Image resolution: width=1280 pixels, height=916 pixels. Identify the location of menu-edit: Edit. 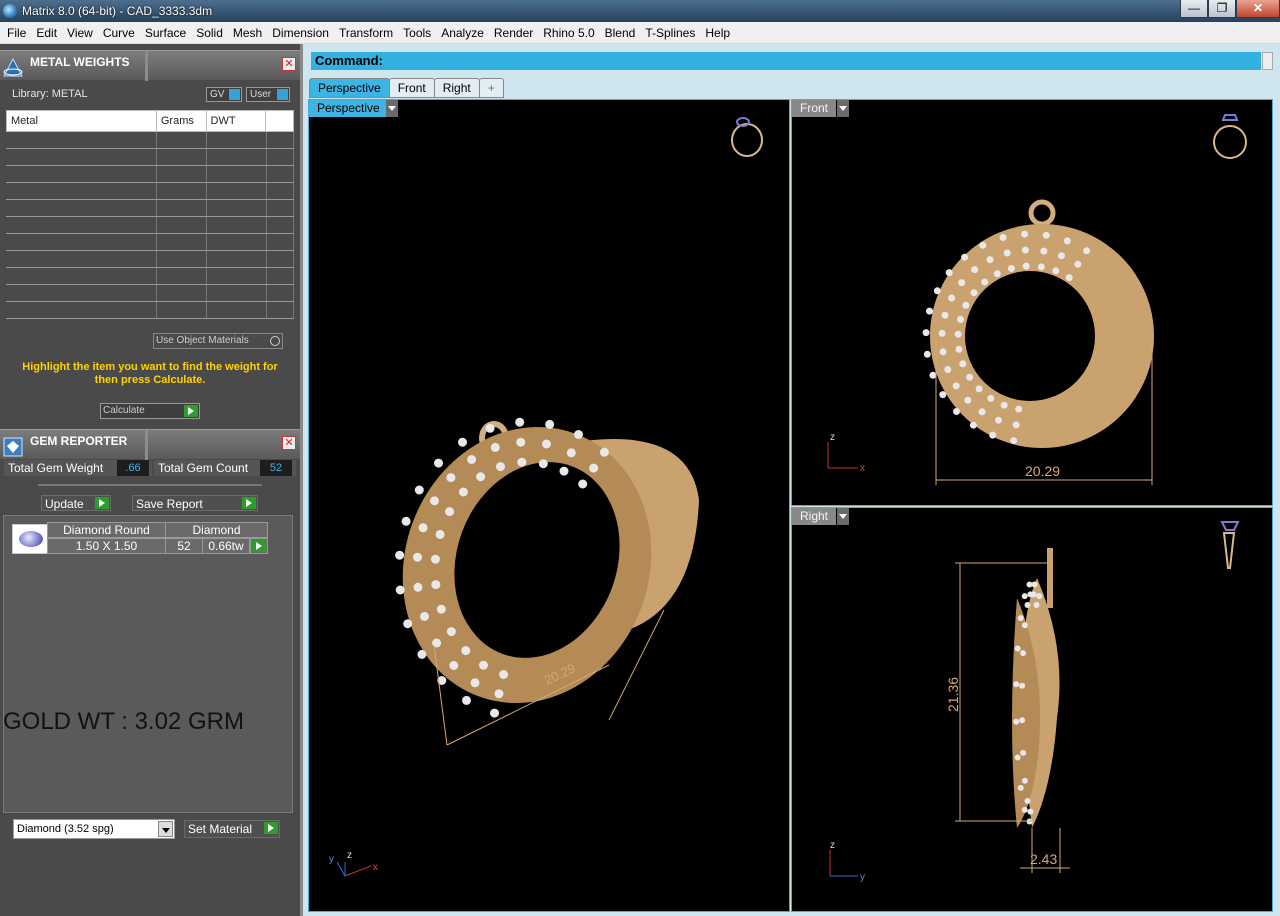
(46, 33).